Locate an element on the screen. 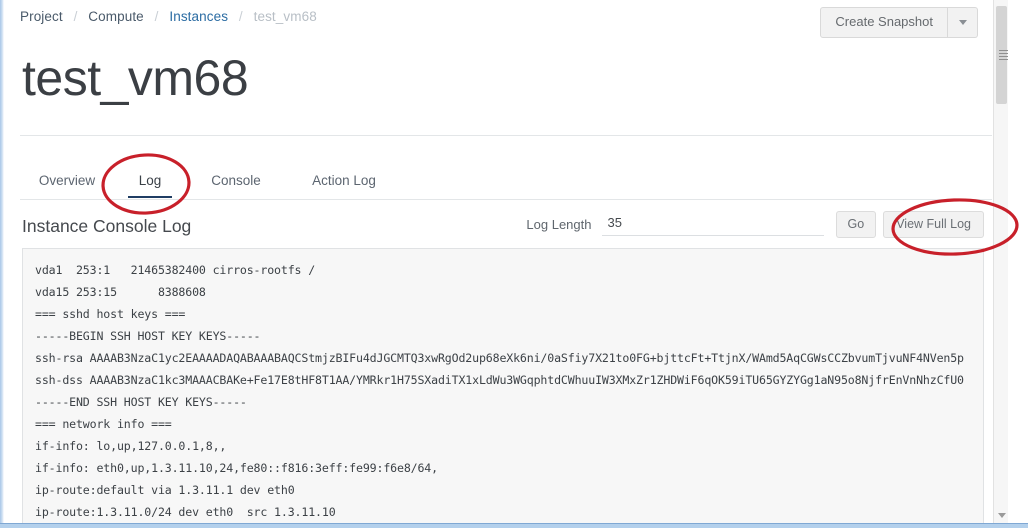  detail-tabs: Overview Log Console Action Log is located at coordinates (506, 183).